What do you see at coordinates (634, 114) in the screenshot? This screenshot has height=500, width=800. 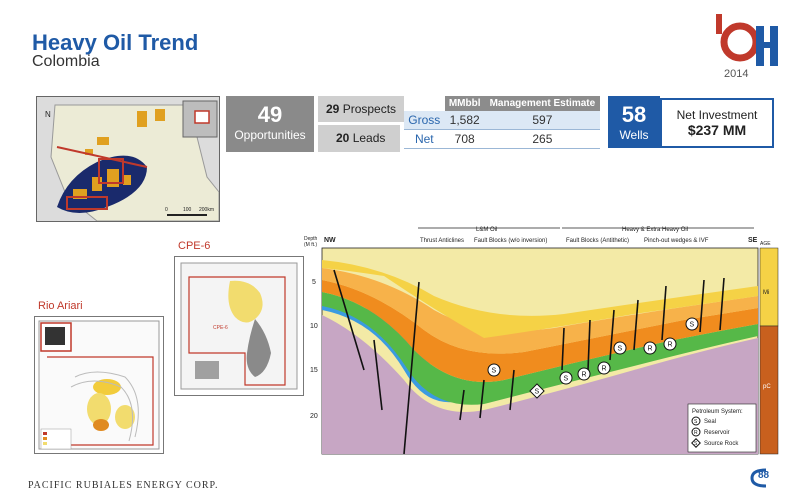 I see `wells-count: 58` at bounding box center [634, 114].